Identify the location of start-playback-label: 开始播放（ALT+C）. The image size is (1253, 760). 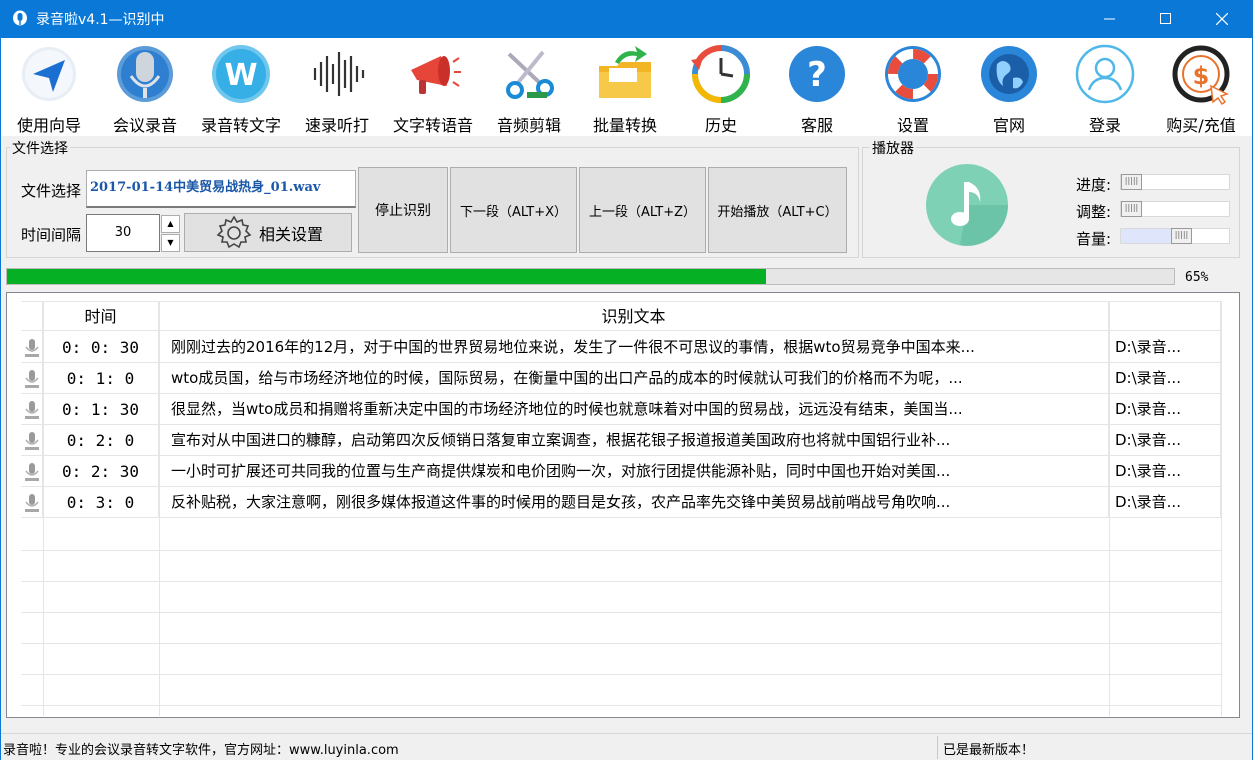
(777, 212).